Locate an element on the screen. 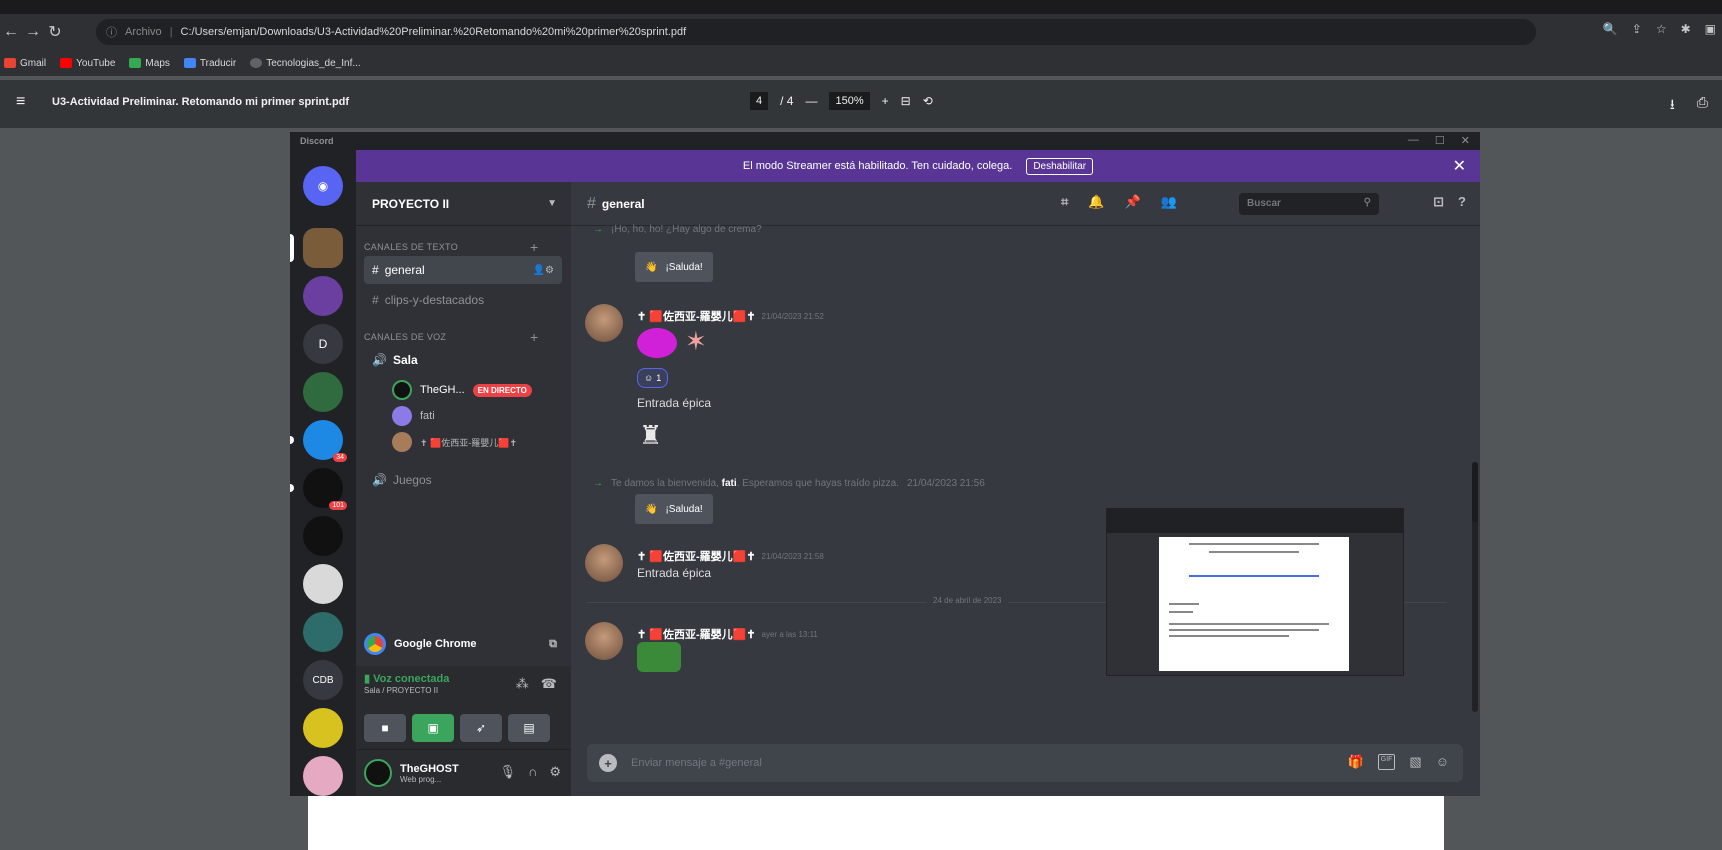 The width and height of the screenshot is (1722, 850). category-text: CANALES DE TEXTO + is located at coordinates (451, 247).